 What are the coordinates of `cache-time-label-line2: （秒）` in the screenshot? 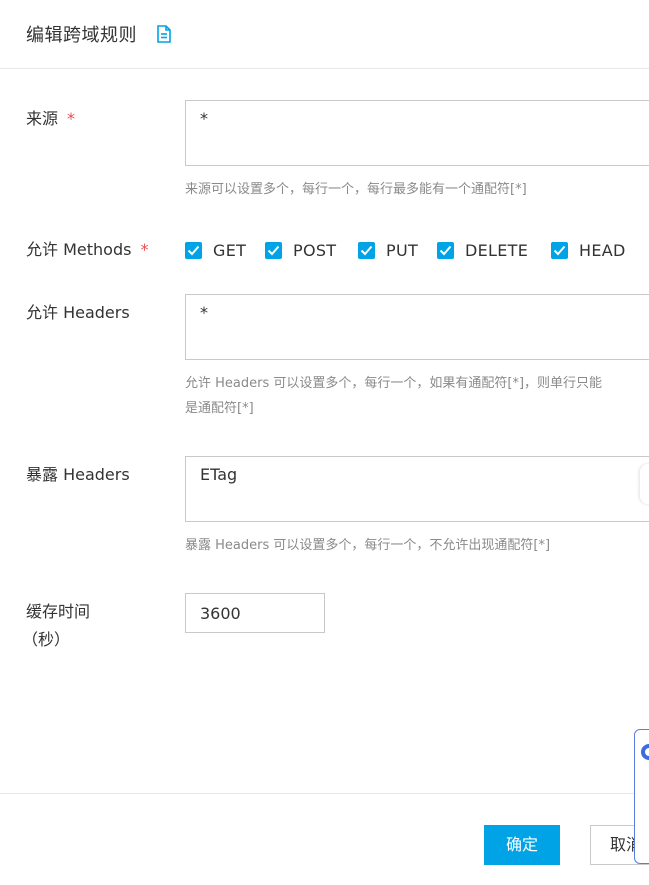 It's located at (46, 639).